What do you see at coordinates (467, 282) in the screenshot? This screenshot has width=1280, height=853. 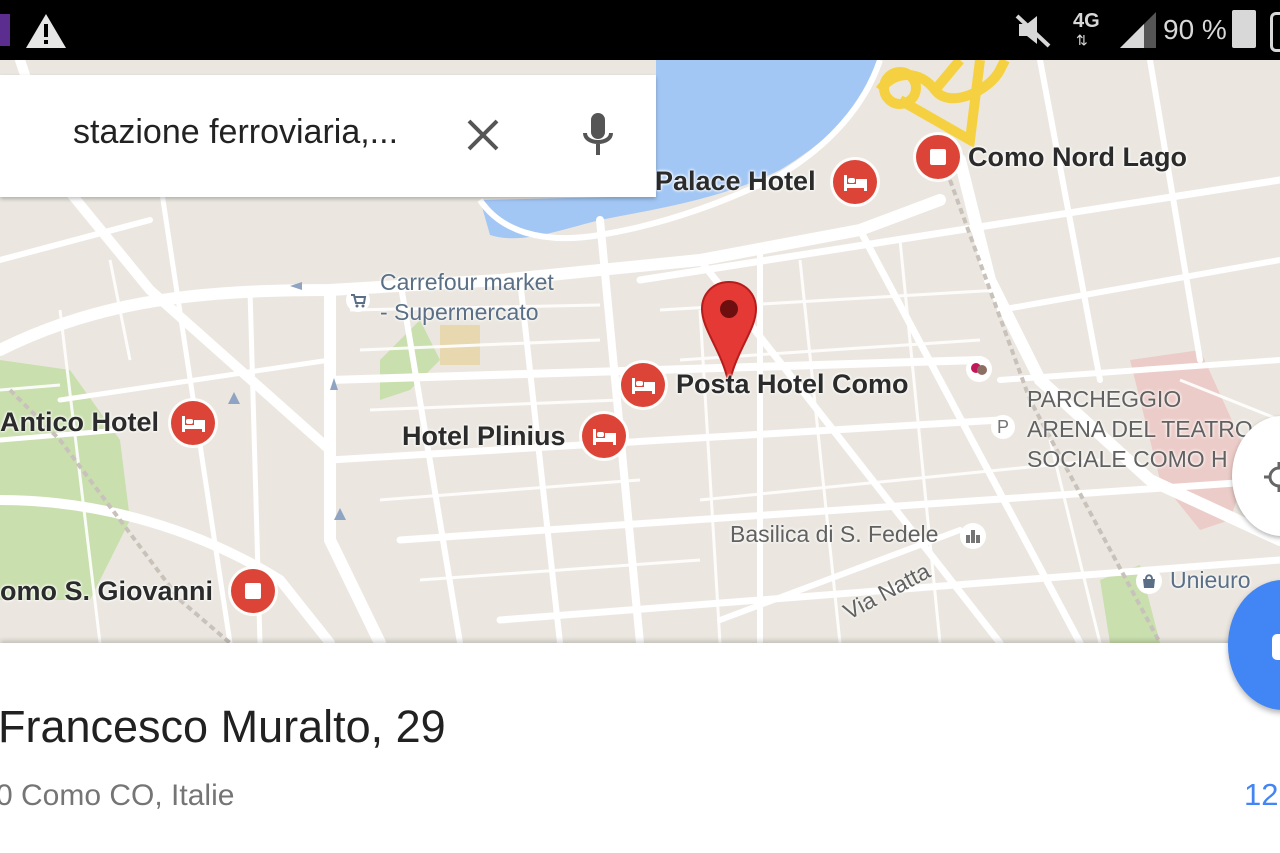 I see `poi-label-carrefour: Carrefour market` at bounding box center [467, 282].